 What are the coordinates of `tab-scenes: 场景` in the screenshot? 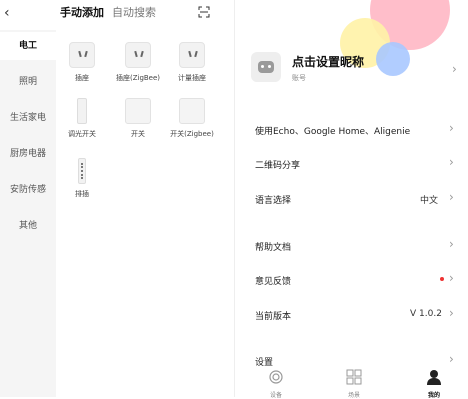 It's located at (354, 384).